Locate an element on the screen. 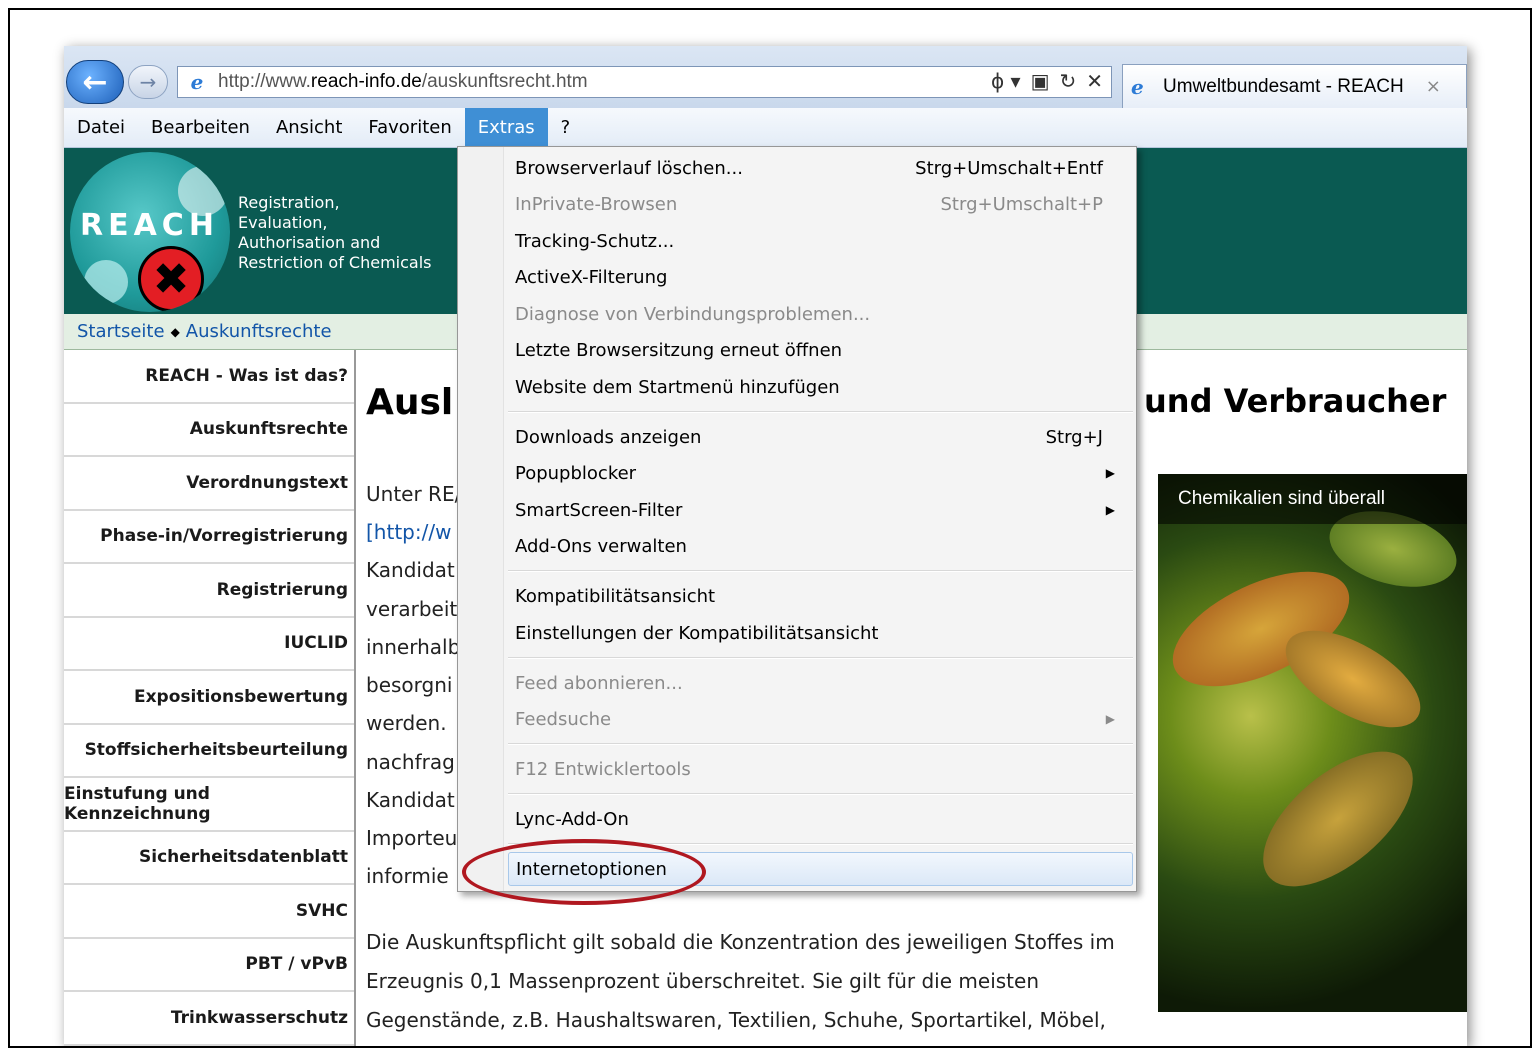 Image resolution: width=1540 pixels, height=1048 pixels. menu-item-letzte-sitzung: Letzte Browsersitzung erneut öffnen is located at coordinates (820, 350).